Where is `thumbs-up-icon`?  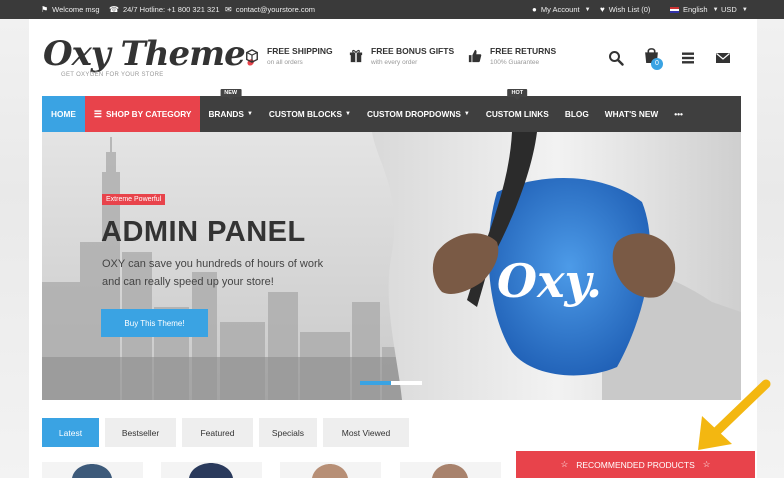 thumbs-up-icon is located at coordinates (475, 56).